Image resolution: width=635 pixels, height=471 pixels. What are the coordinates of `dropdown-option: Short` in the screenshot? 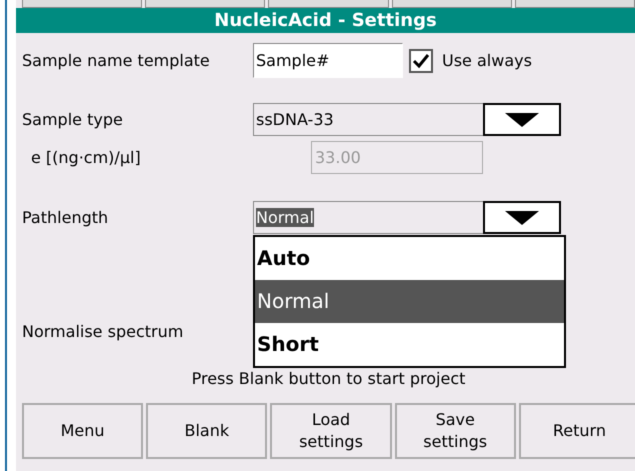 It's located at (409, 344).